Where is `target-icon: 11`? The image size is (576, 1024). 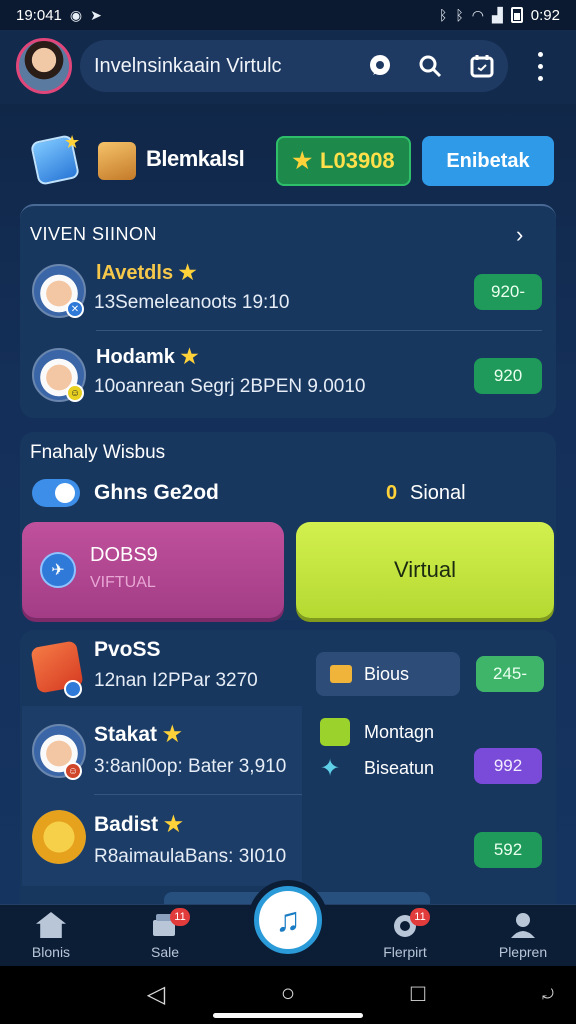 target-icon: 11 is located at coordinates (410, 923).